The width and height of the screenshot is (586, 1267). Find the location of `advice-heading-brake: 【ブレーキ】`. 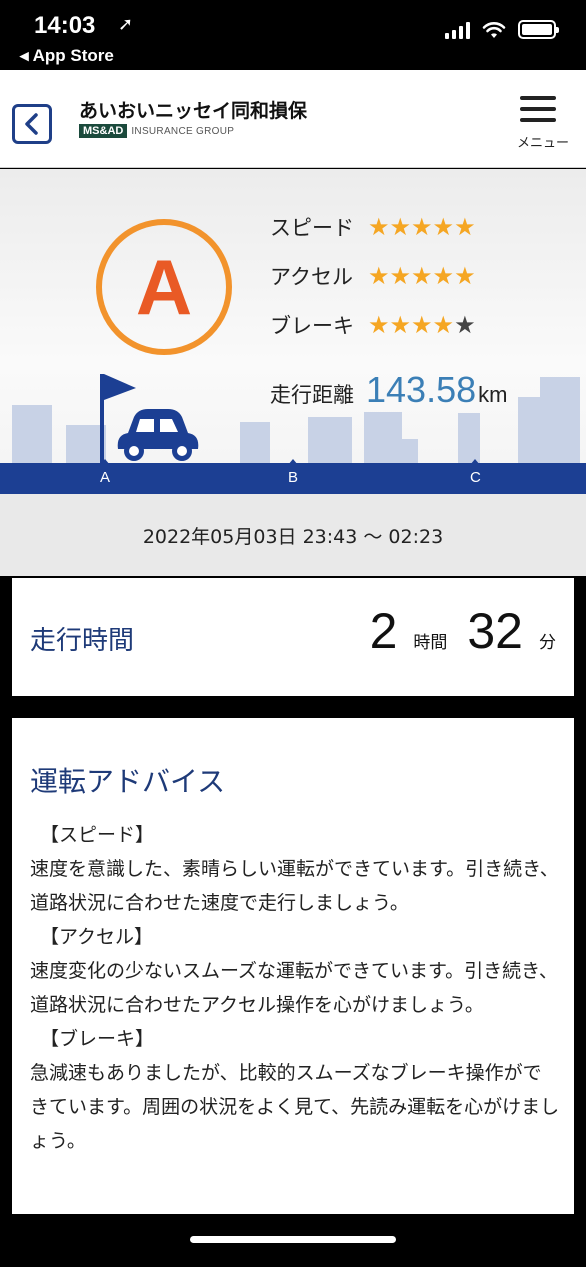

advice-heading-brake: 【ブレーキ】 is located at coordinates (97, 1039).